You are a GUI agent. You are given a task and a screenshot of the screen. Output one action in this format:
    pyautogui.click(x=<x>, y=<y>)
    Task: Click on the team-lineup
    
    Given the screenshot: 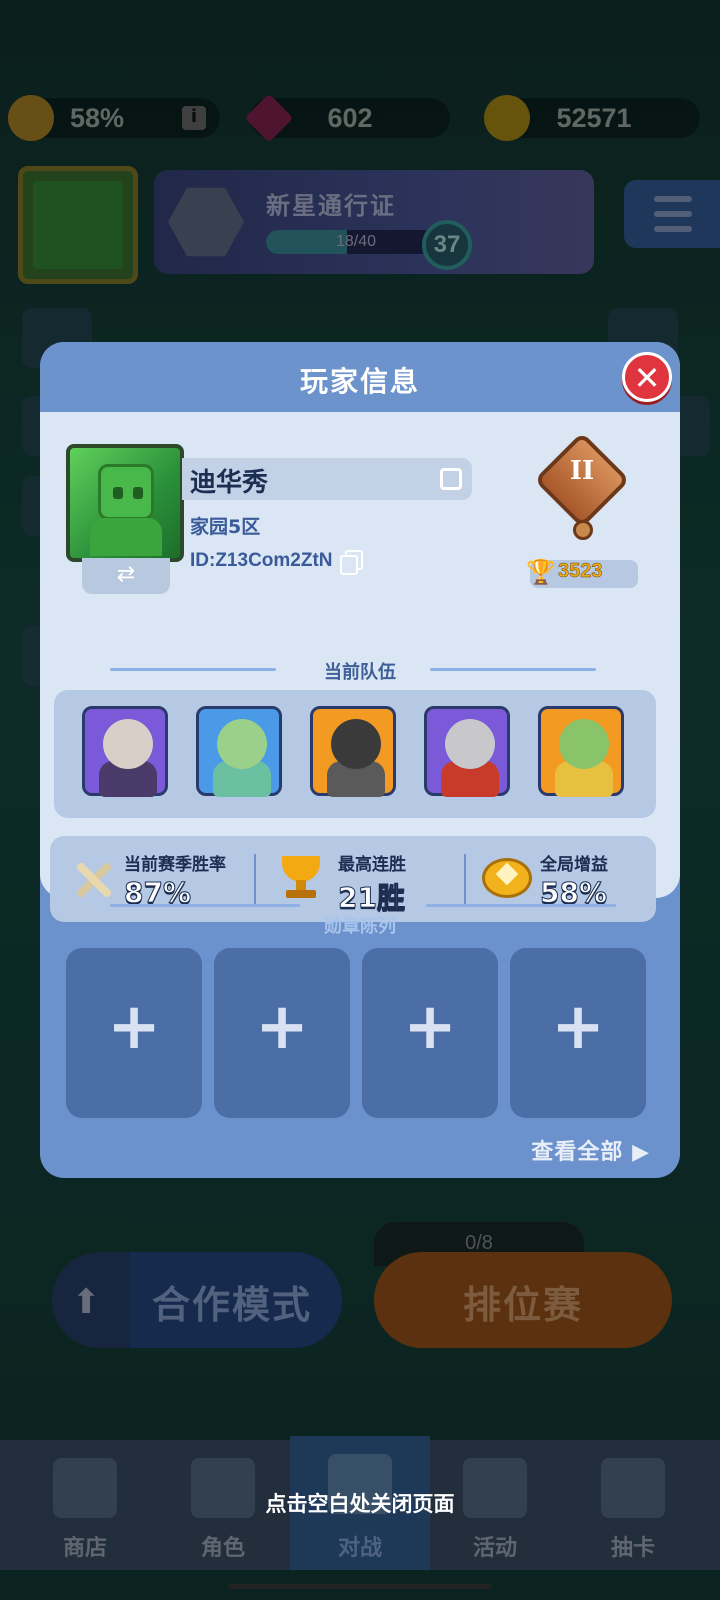 What is the action you would take?
    pyautogui.click(x=355, y=754)
    